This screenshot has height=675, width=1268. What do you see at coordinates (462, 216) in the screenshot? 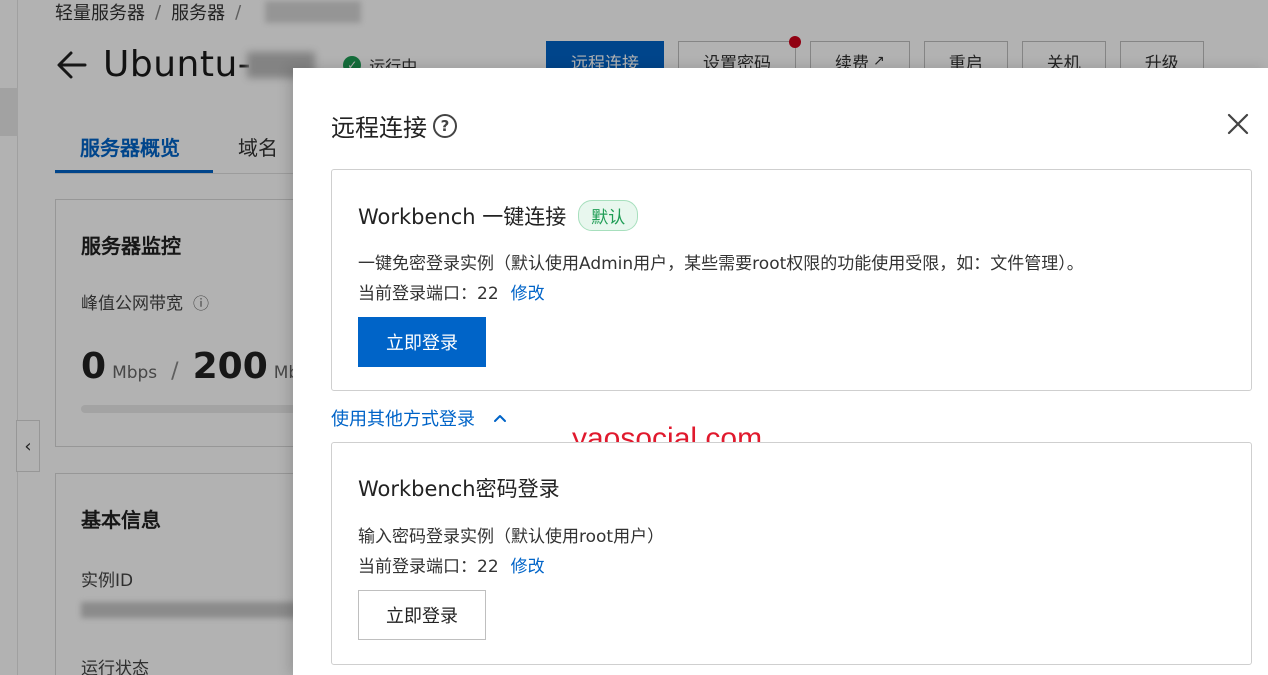
I see `panel1-title-text: Workbench 一键连接` at bounding box center [462, 216].